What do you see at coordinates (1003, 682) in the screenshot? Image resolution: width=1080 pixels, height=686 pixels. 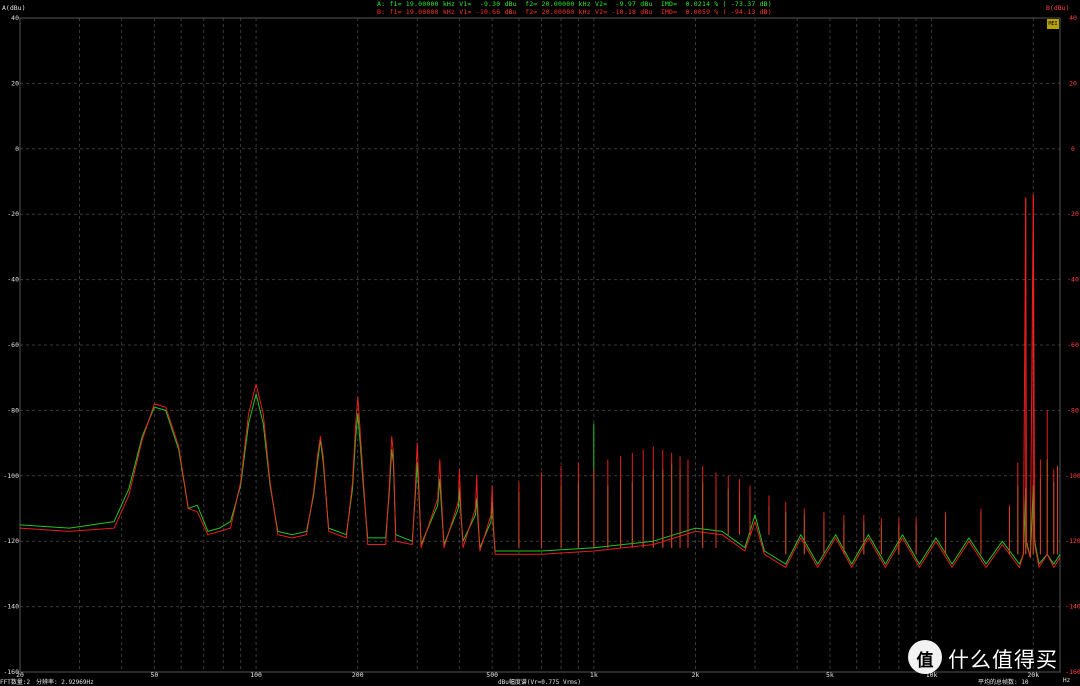 I see `average-frames-label: 平均的总帧数: 10` at bounding box center [1003, 682].